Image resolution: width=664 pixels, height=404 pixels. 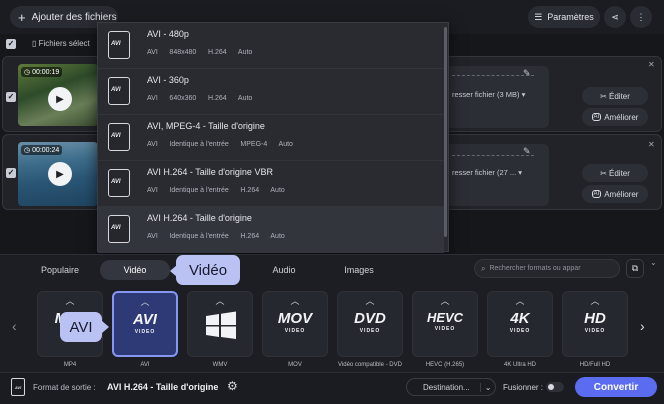 I want to click on video-thumbnail: ◷ 00:00:19 ▶, so click(x=58, y=95).